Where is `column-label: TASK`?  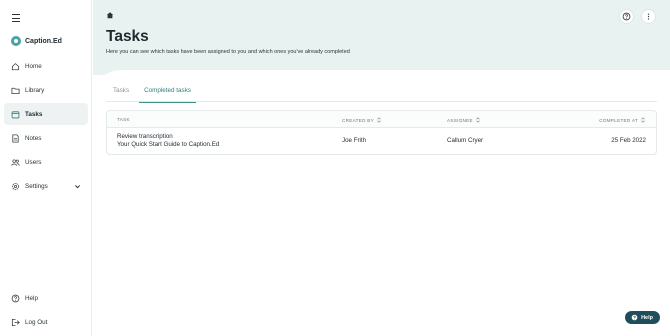
column-label: TASK is located at coordinates (123, 119).